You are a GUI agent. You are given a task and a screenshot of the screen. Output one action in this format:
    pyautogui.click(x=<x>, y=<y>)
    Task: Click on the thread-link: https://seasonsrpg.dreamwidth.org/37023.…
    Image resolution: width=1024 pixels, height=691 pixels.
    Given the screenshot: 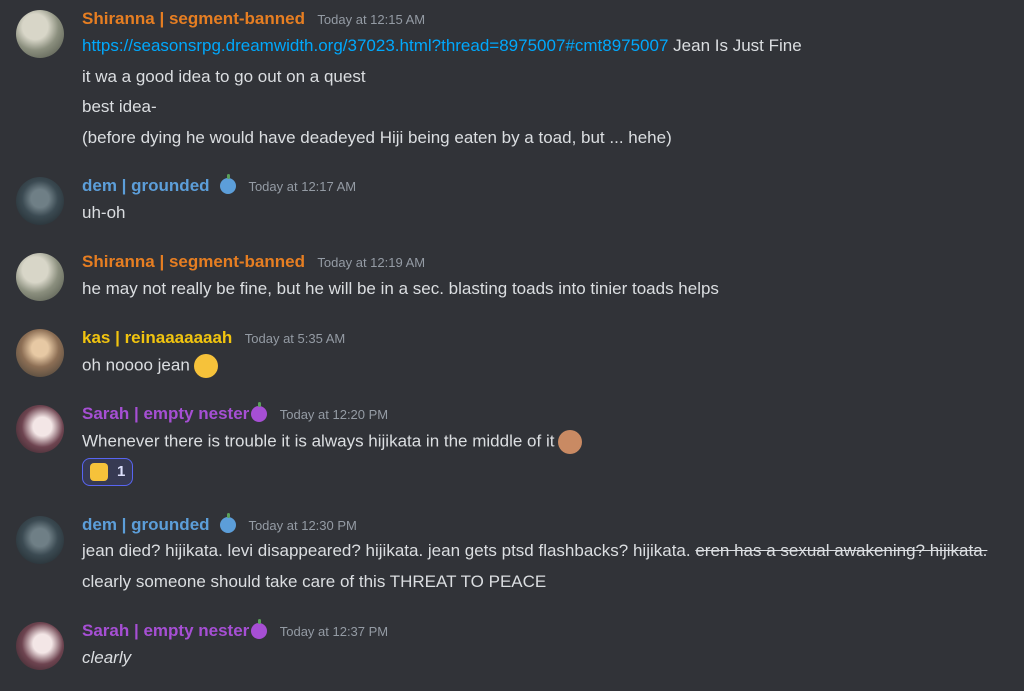 What is the action you would take?
    pyautogui.click(x=375, y=45)
    